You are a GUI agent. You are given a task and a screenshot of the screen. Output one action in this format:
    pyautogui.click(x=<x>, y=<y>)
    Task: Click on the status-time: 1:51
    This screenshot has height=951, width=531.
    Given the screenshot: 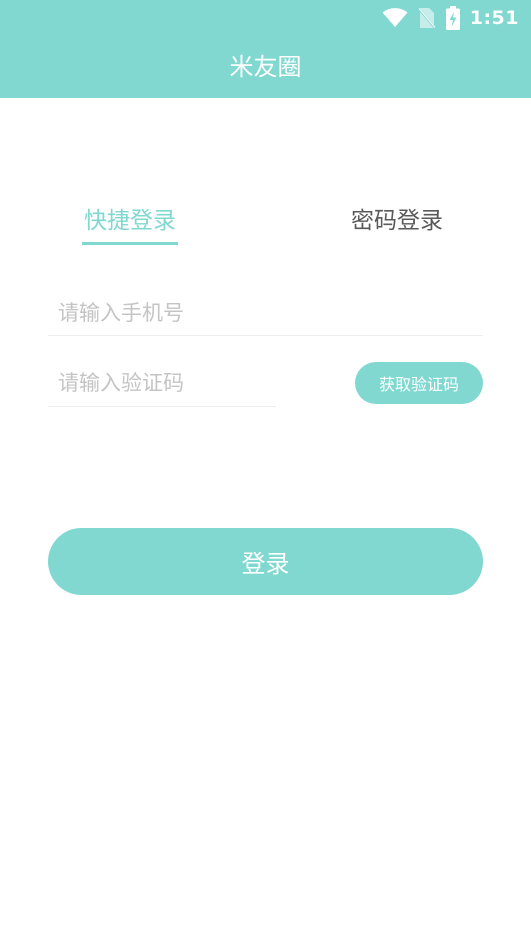 What is the action you would take?
    pyautogui.click(x=494, y=18)
    